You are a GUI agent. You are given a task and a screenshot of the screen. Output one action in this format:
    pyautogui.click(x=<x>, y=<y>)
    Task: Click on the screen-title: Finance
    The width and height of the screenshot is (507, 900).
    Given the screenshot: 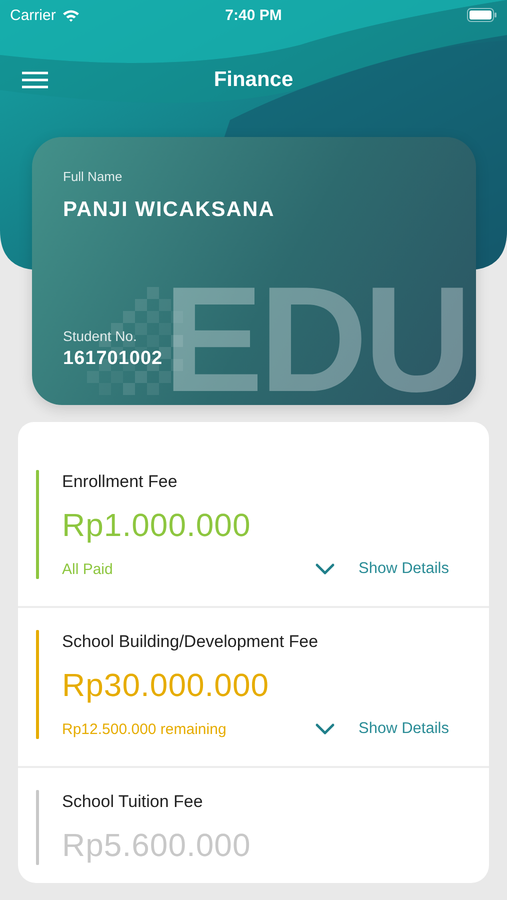 What is the action you would take?
    pyautogui.click(x=254, y=80)
    